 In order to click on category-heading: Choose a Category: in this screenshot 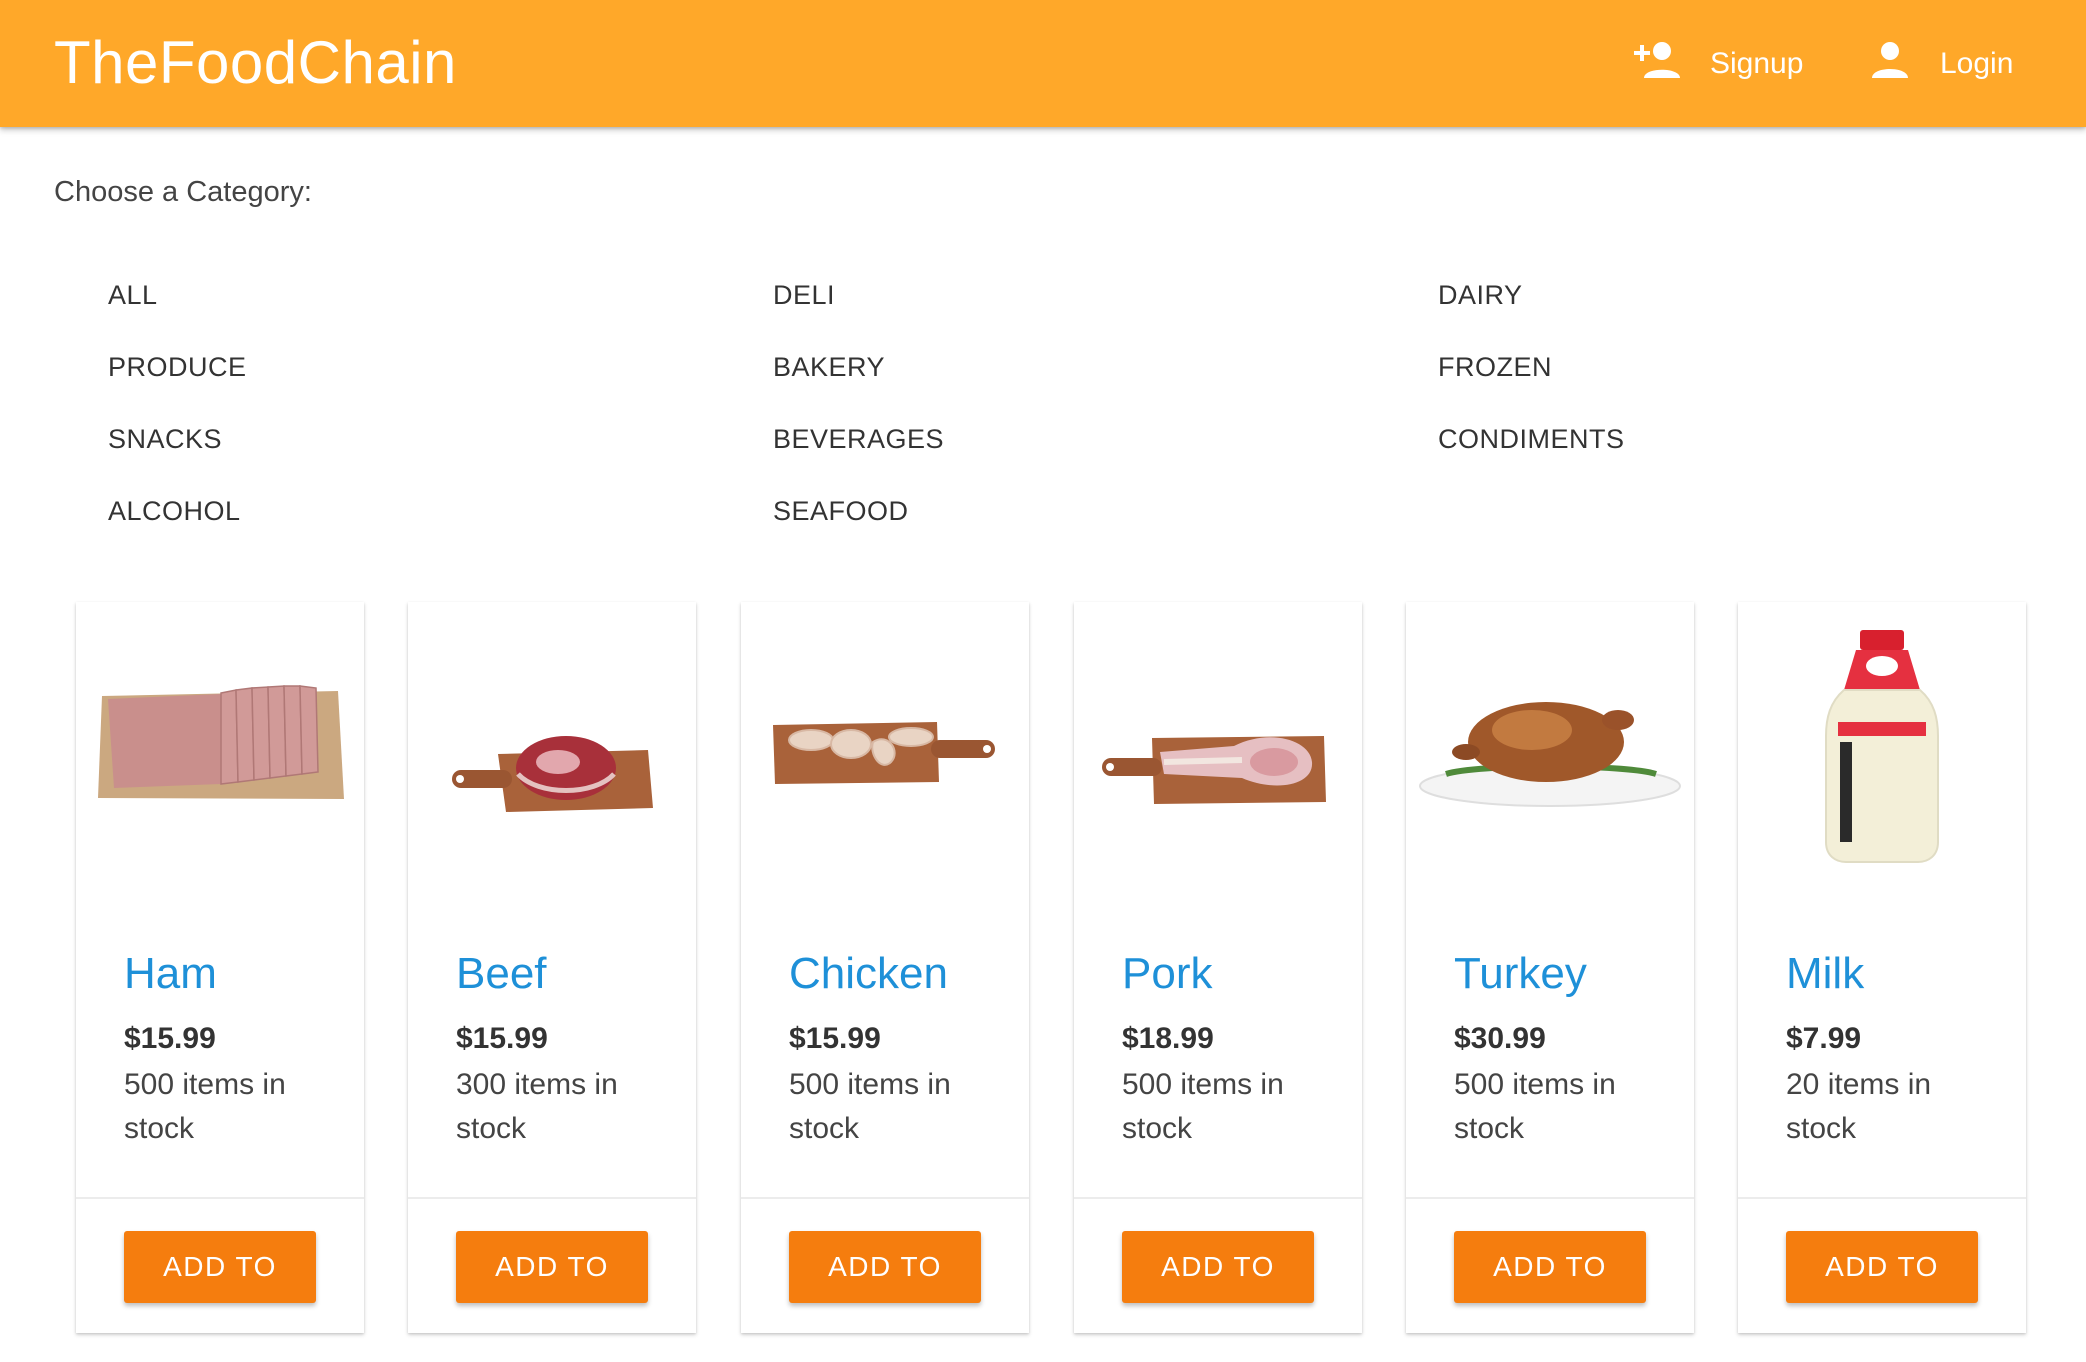, I will do `click(183, 192)`.